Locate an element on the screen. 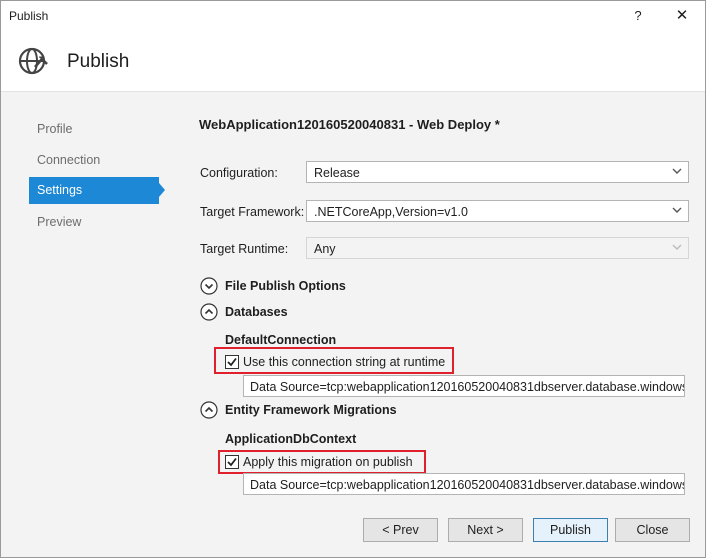 The height and width of the screenshot is (558, 706). configuration-value: Release is located at coordinates (337, 173).